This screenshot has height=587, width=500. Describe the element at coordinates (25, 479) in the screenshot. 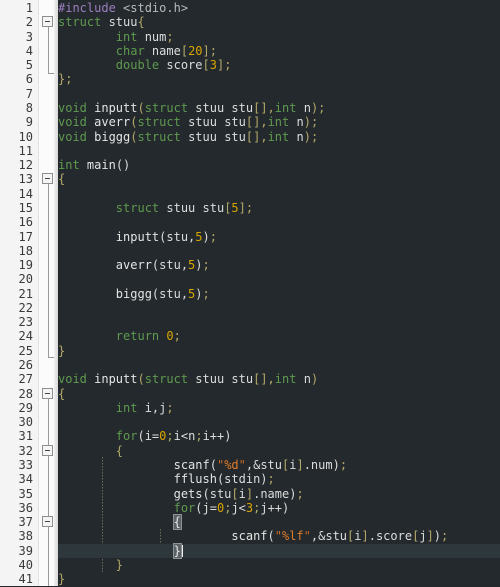

I see `line-number-34: 34` at that location.